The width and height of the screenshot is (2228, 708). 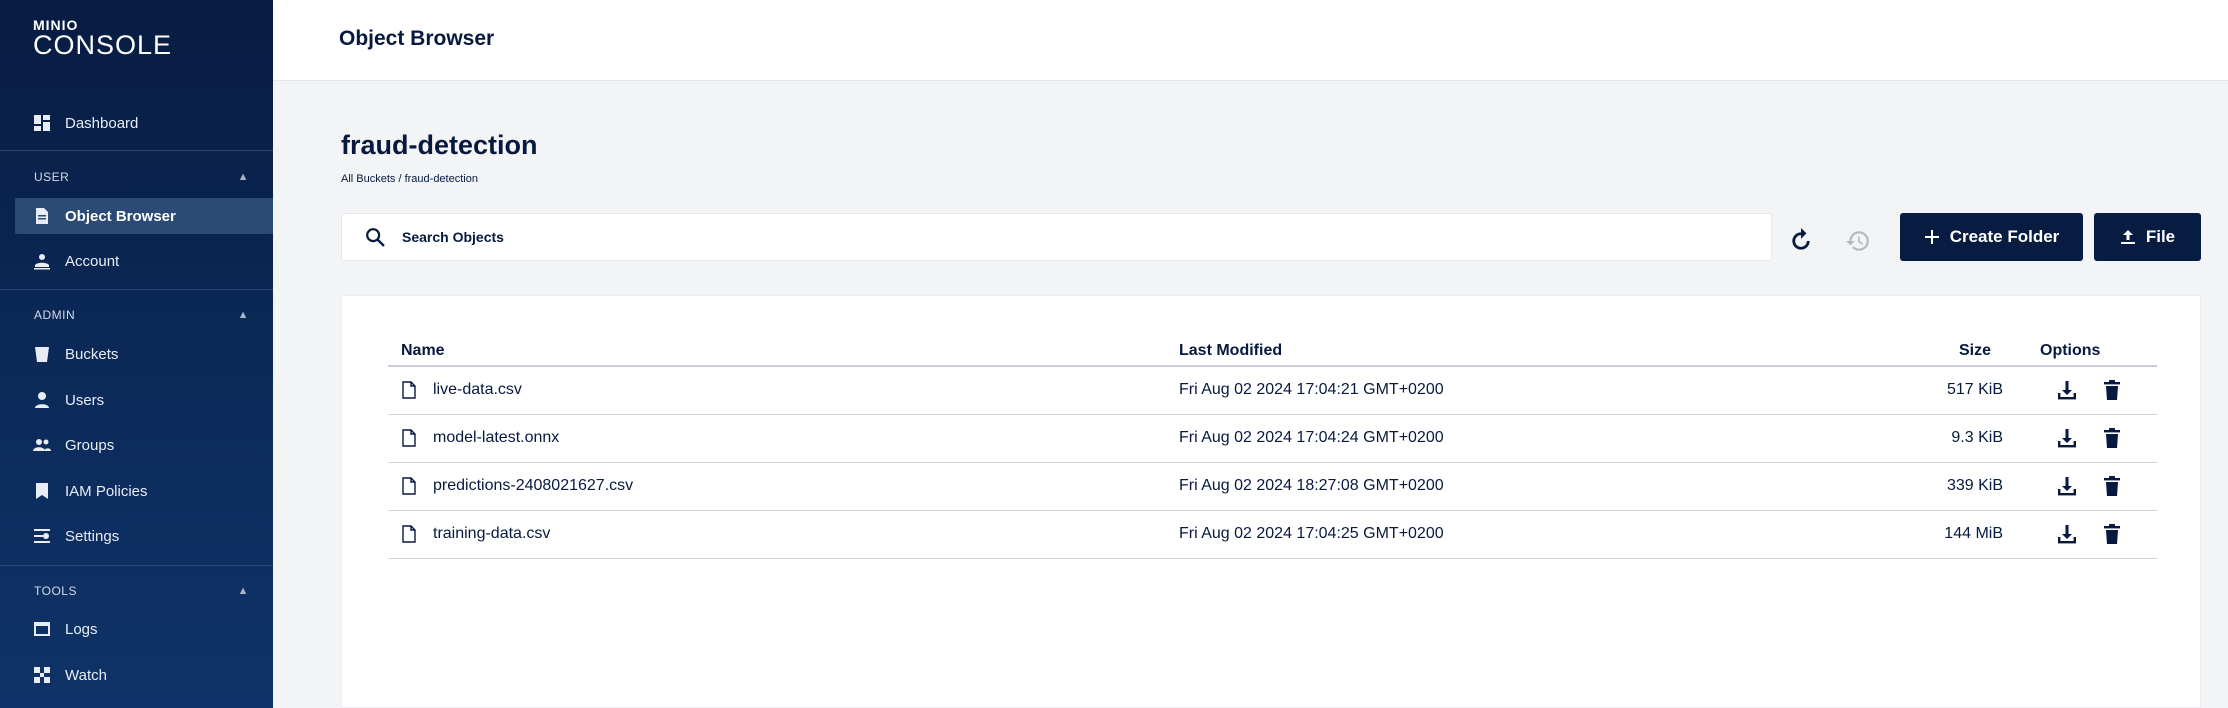 What do you see at coordinates (42, 261) in the screenshot?
I see `account-icon` at bounding box center [42, 261].